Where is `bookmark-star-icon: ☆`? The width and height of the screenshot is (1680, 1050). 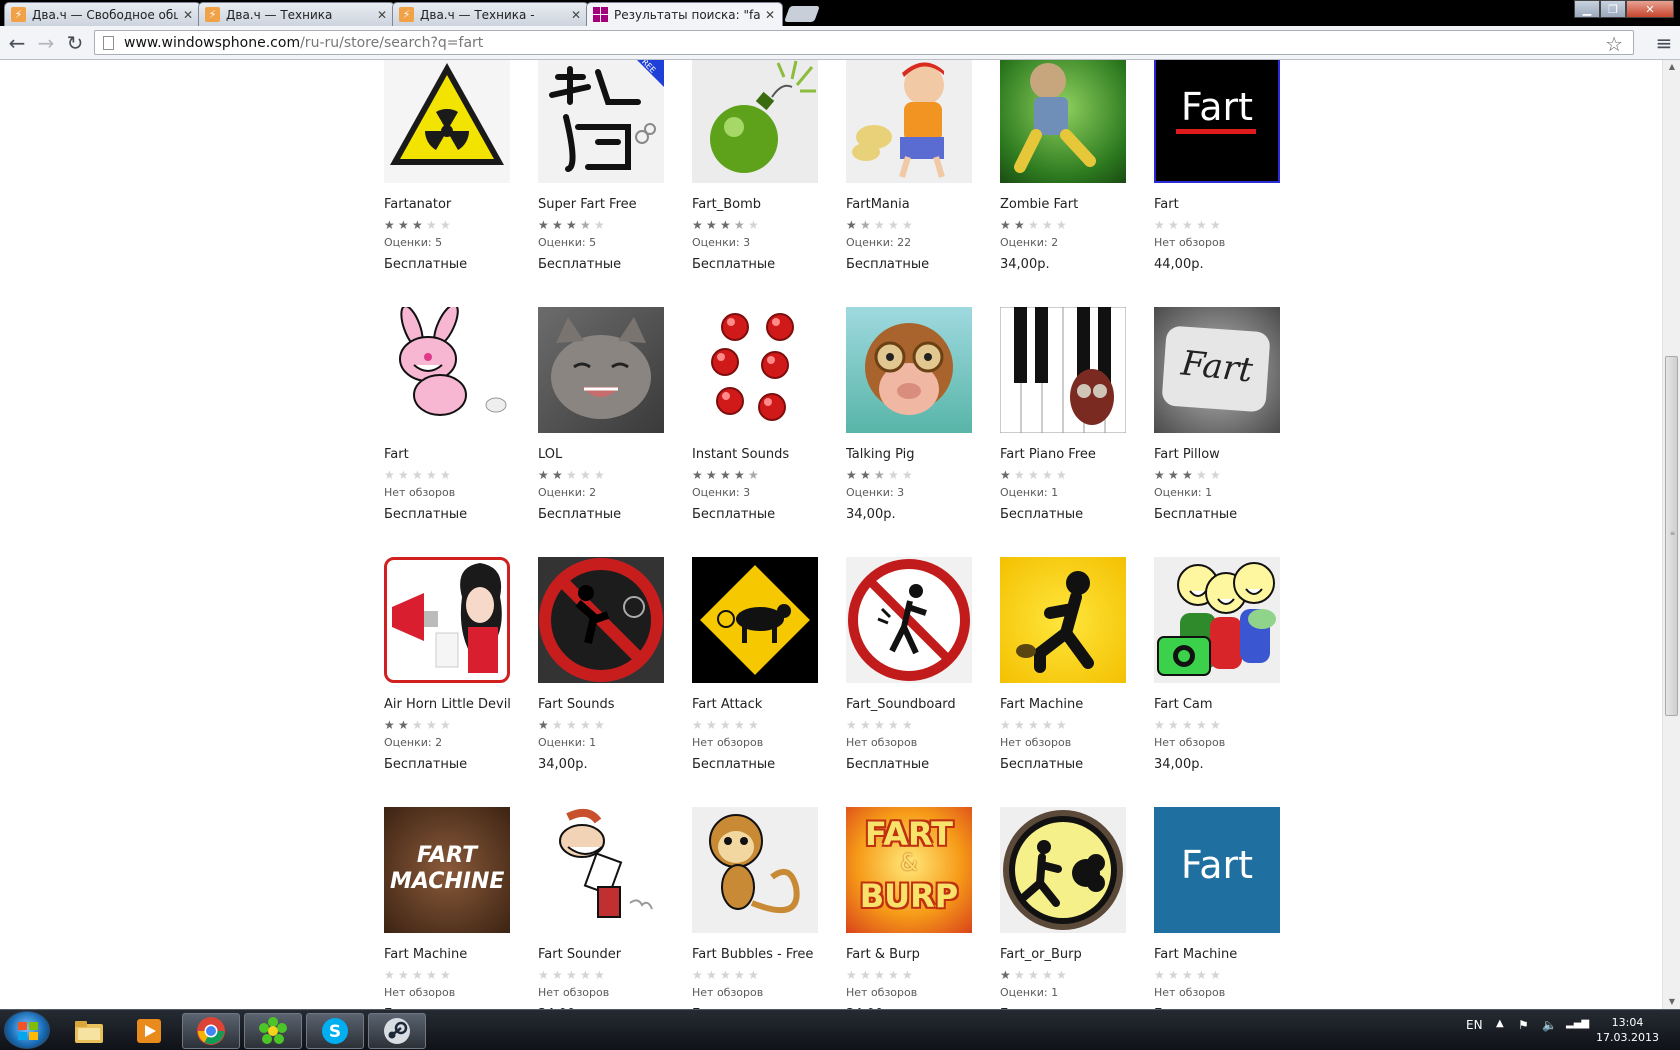
bookmark-star-icon: ☆ is located at coordinates (1614, 44).